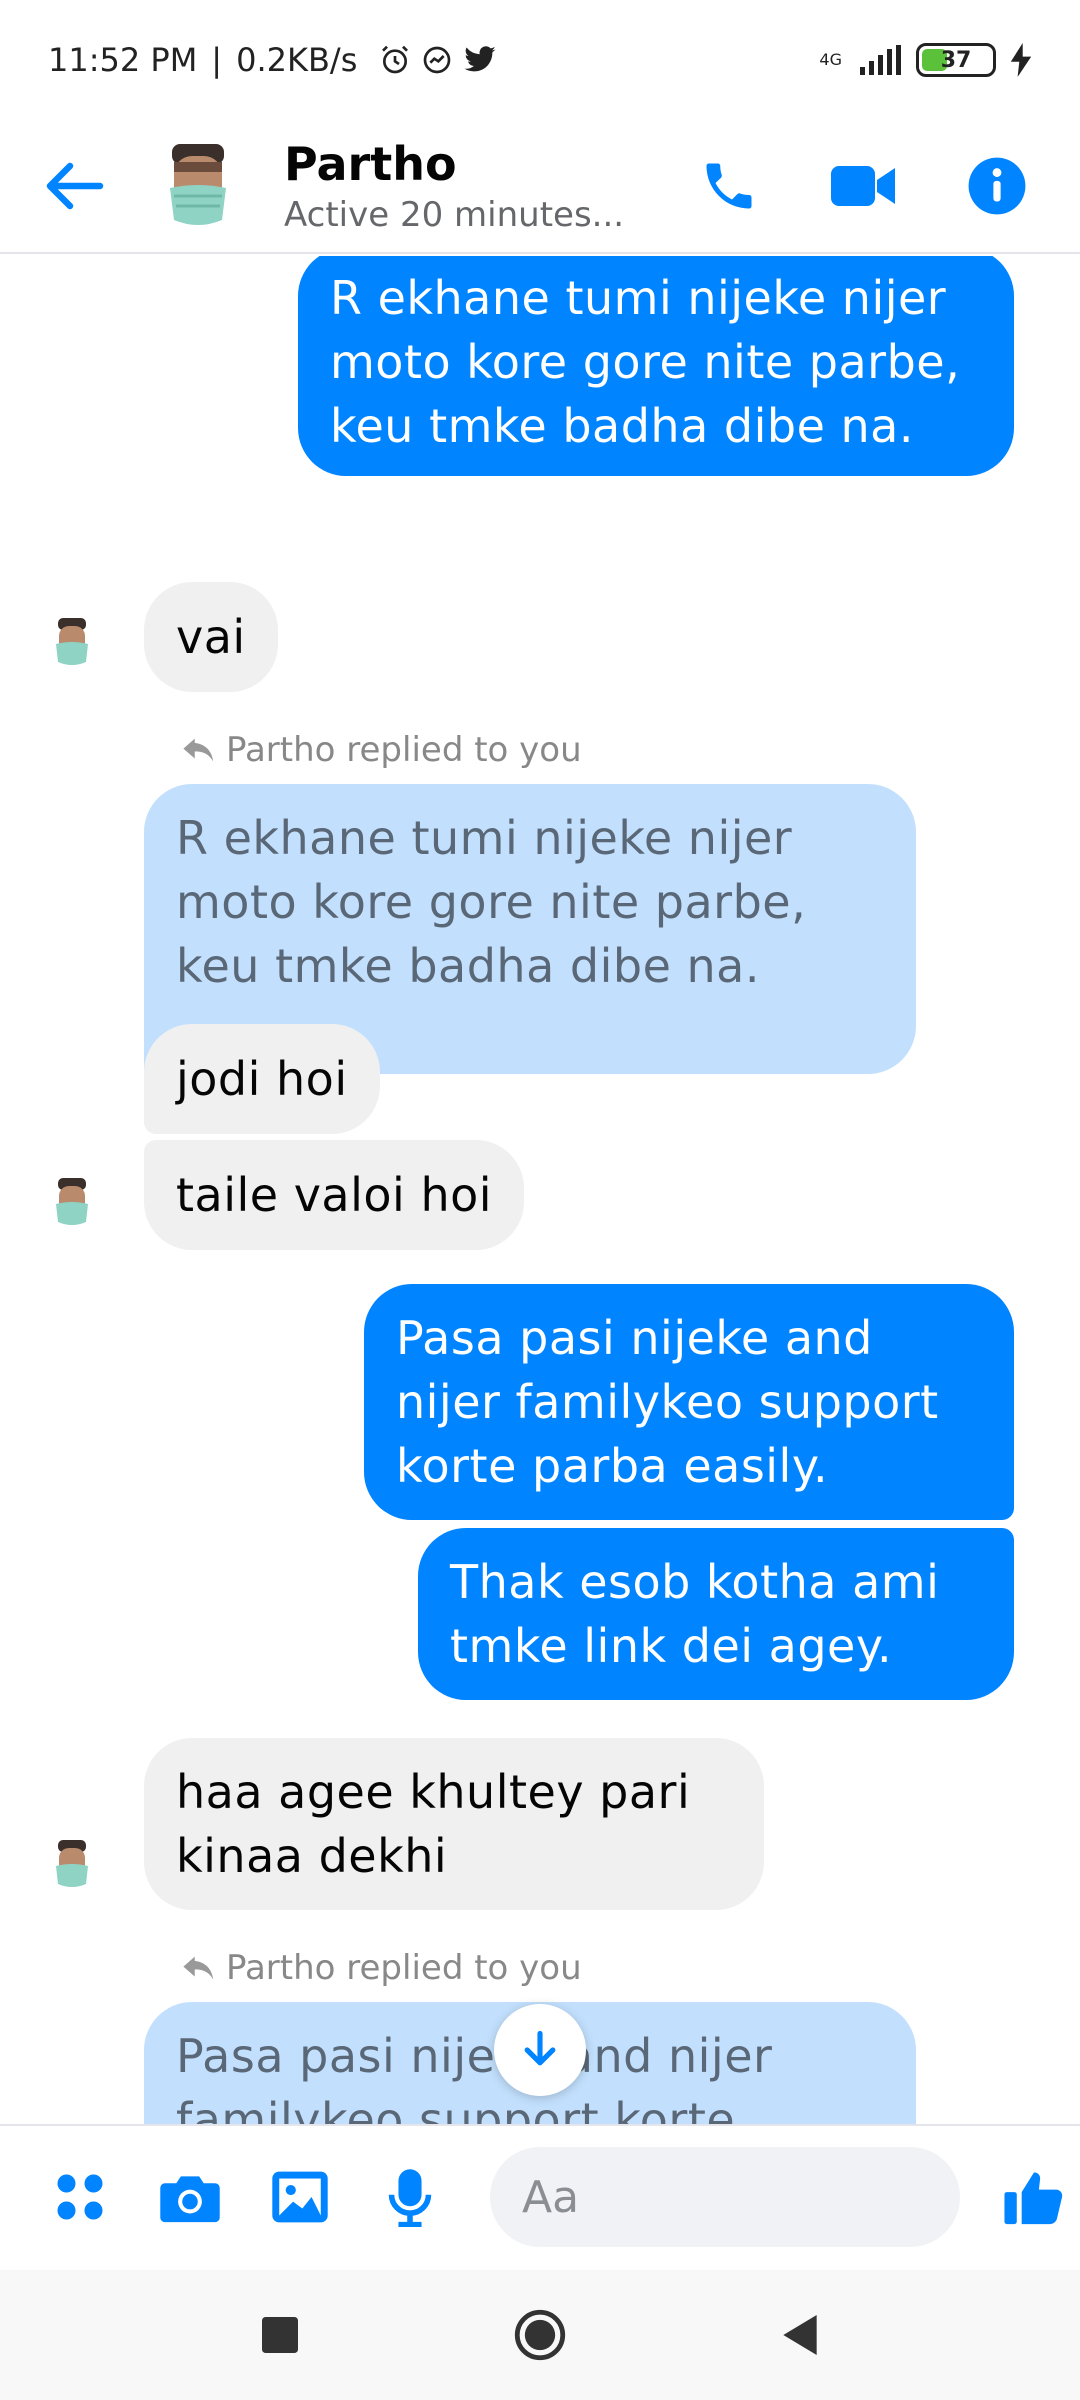  I want to click on system-navigation-bar, so click(540, 2335).